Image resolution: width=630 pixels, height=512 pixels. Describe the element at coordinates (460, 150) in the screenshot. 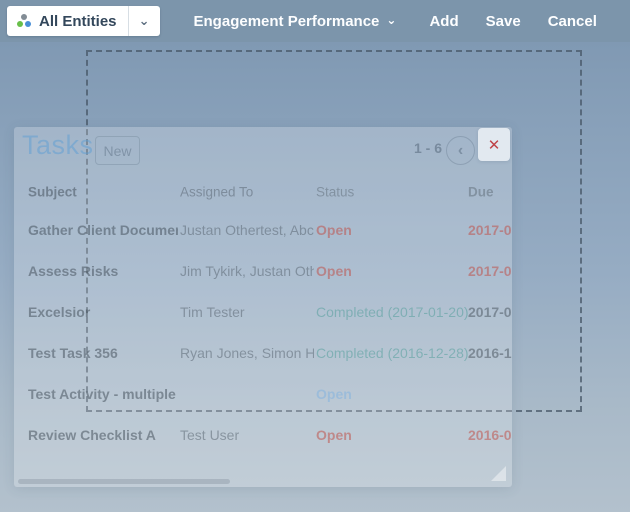

I see `pagination-prev-icon: ‹` at that location.